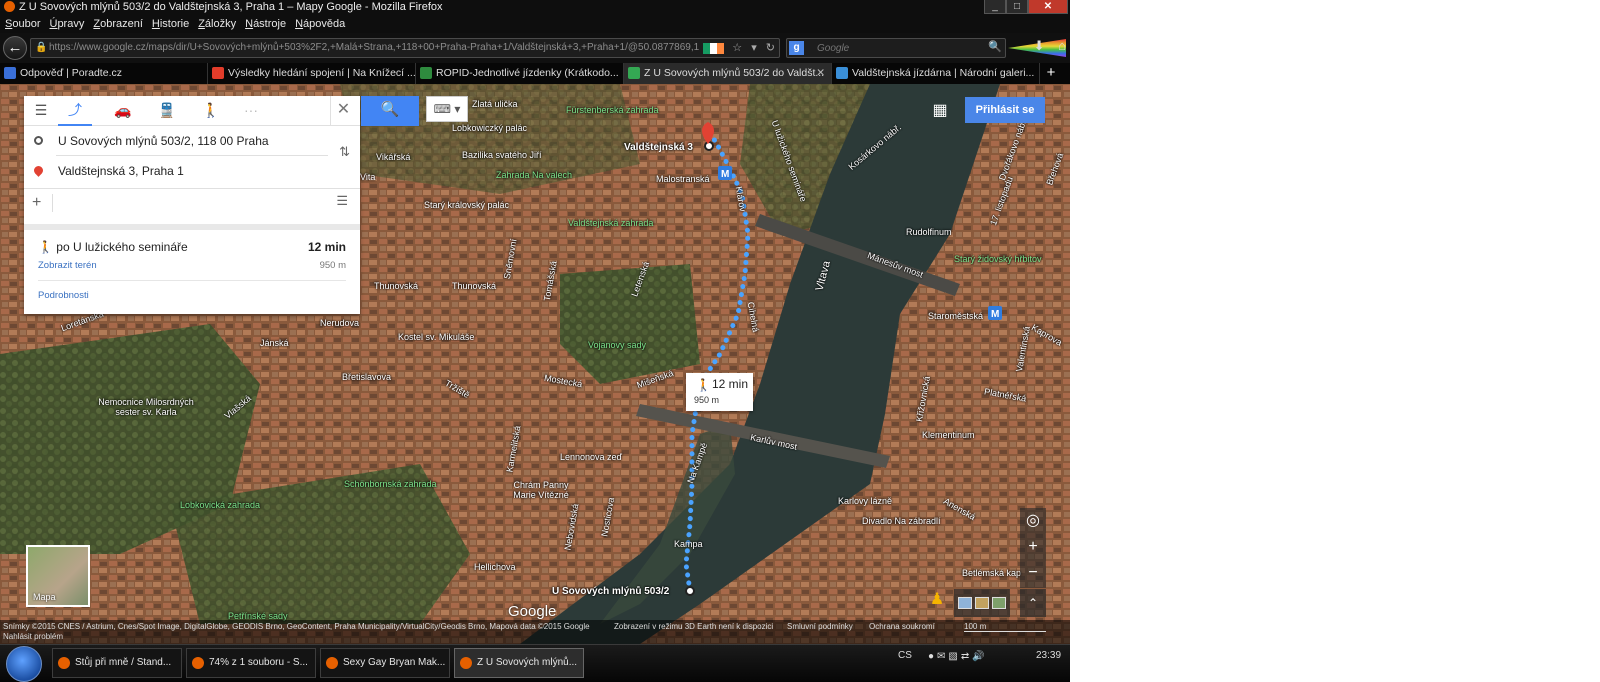 The image size is (1600, 682). Describe the element at coordinates (820, 73) in the screenshot. I see `close-tab-icon: ✕` at that location.